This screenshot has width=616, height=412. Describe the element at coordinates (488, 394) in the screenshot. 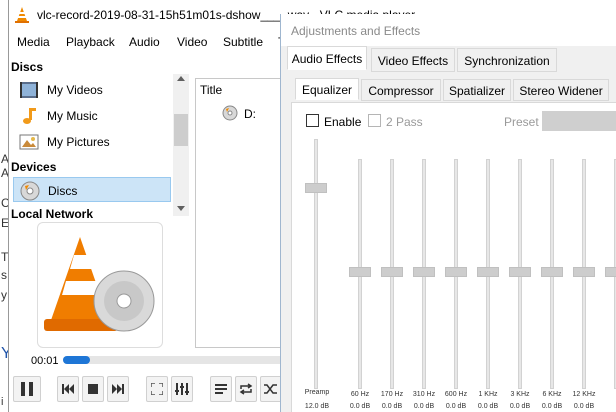

I see `band-frequency-label: 1 KHz` at that location.